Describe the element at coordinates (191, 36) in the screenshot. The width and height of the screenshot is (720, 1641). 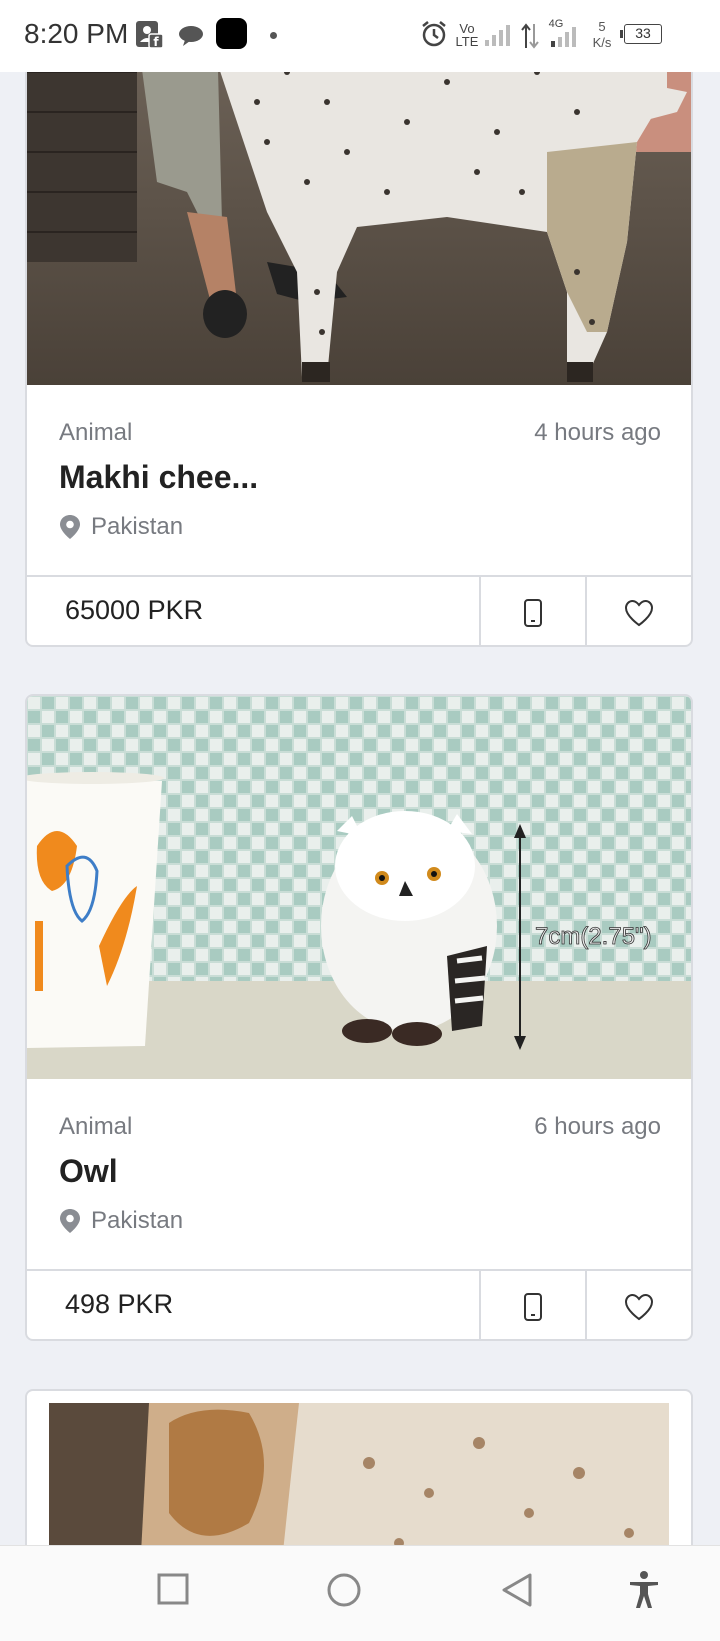
I see `chat-icon` at that location.